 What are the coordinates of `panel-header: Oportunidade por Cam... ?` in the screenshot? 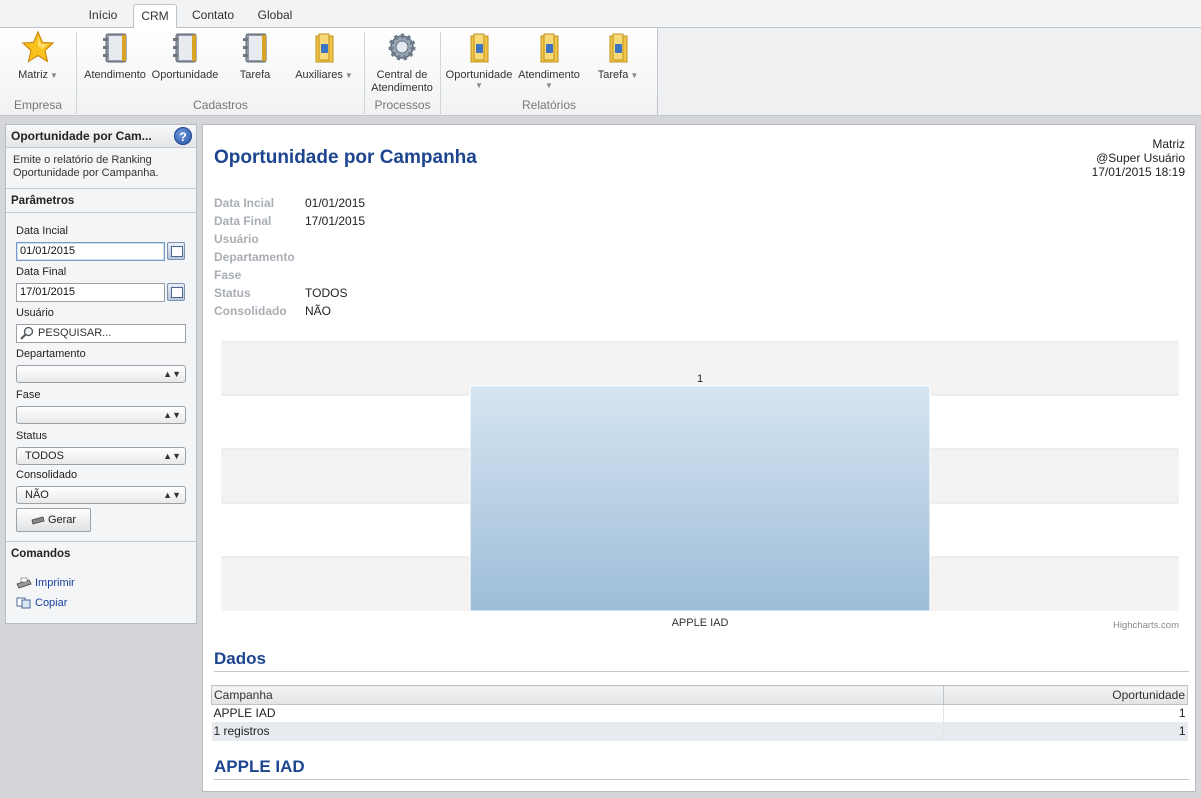 It's located at (101, 136).